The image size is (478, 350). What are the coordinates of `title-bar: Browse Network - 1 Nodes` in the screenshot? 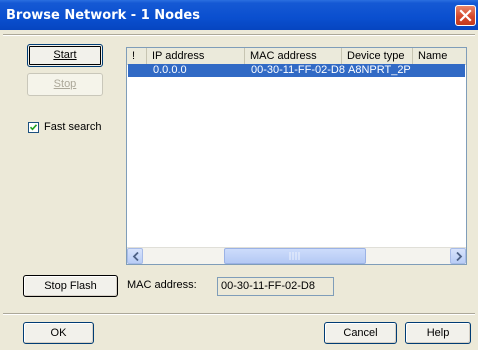 It's located at (239, 15).